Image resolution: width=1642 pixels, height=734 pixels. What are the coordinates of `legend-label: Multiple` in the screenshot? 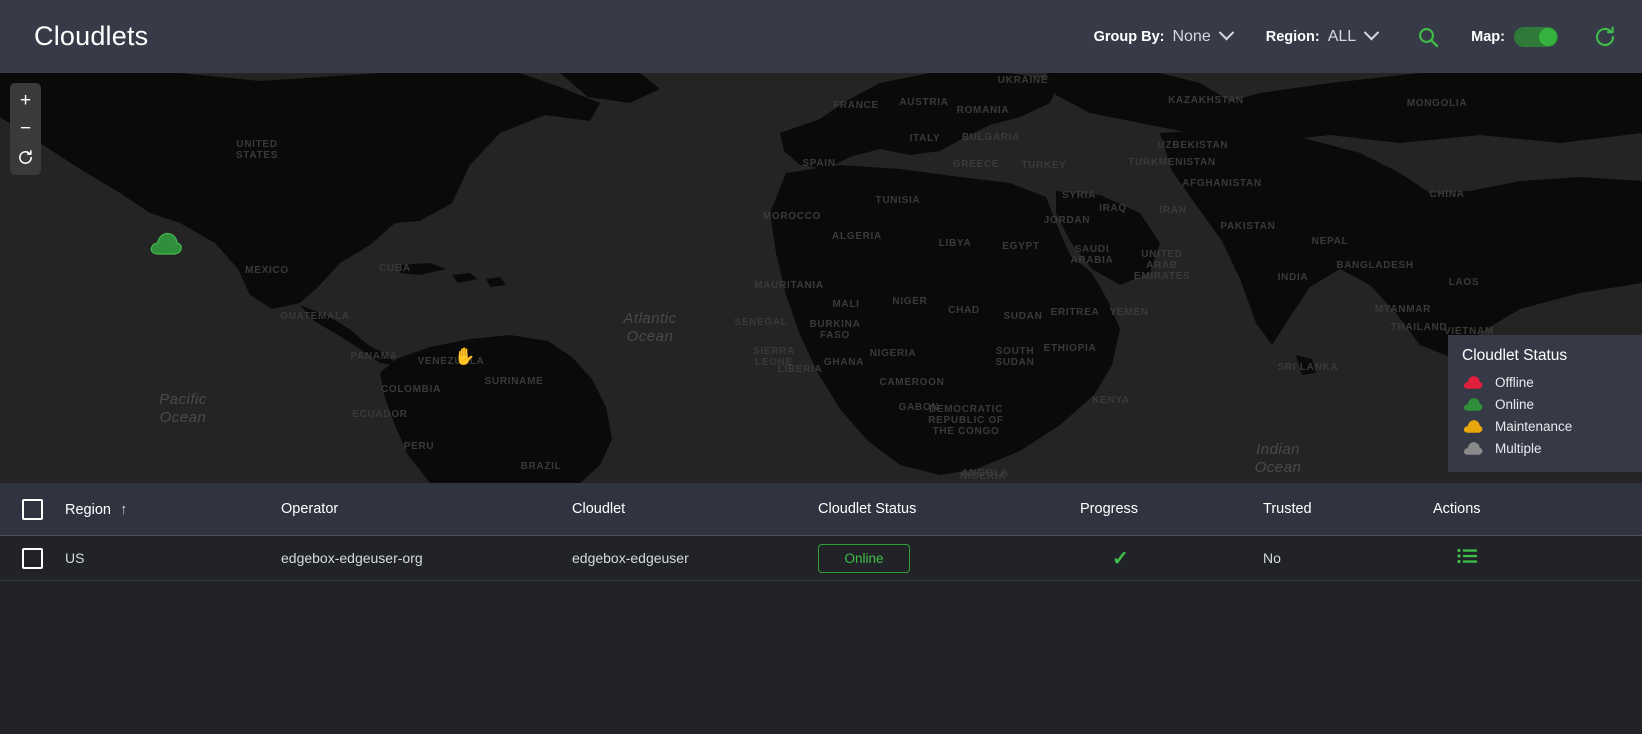 It's located at (1518, 448).